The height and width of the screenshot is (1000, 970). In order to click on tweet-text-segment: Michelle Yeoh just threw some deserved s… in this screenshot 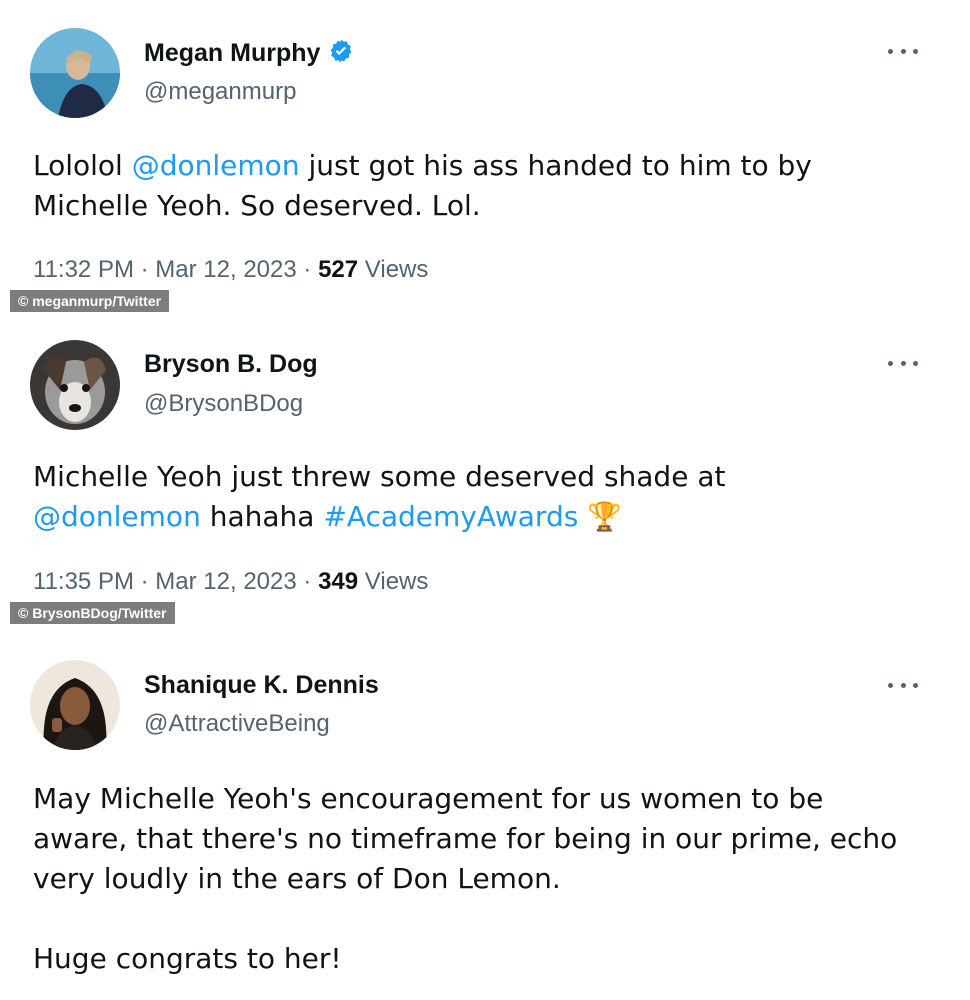, I will do `click(379, 476)`.